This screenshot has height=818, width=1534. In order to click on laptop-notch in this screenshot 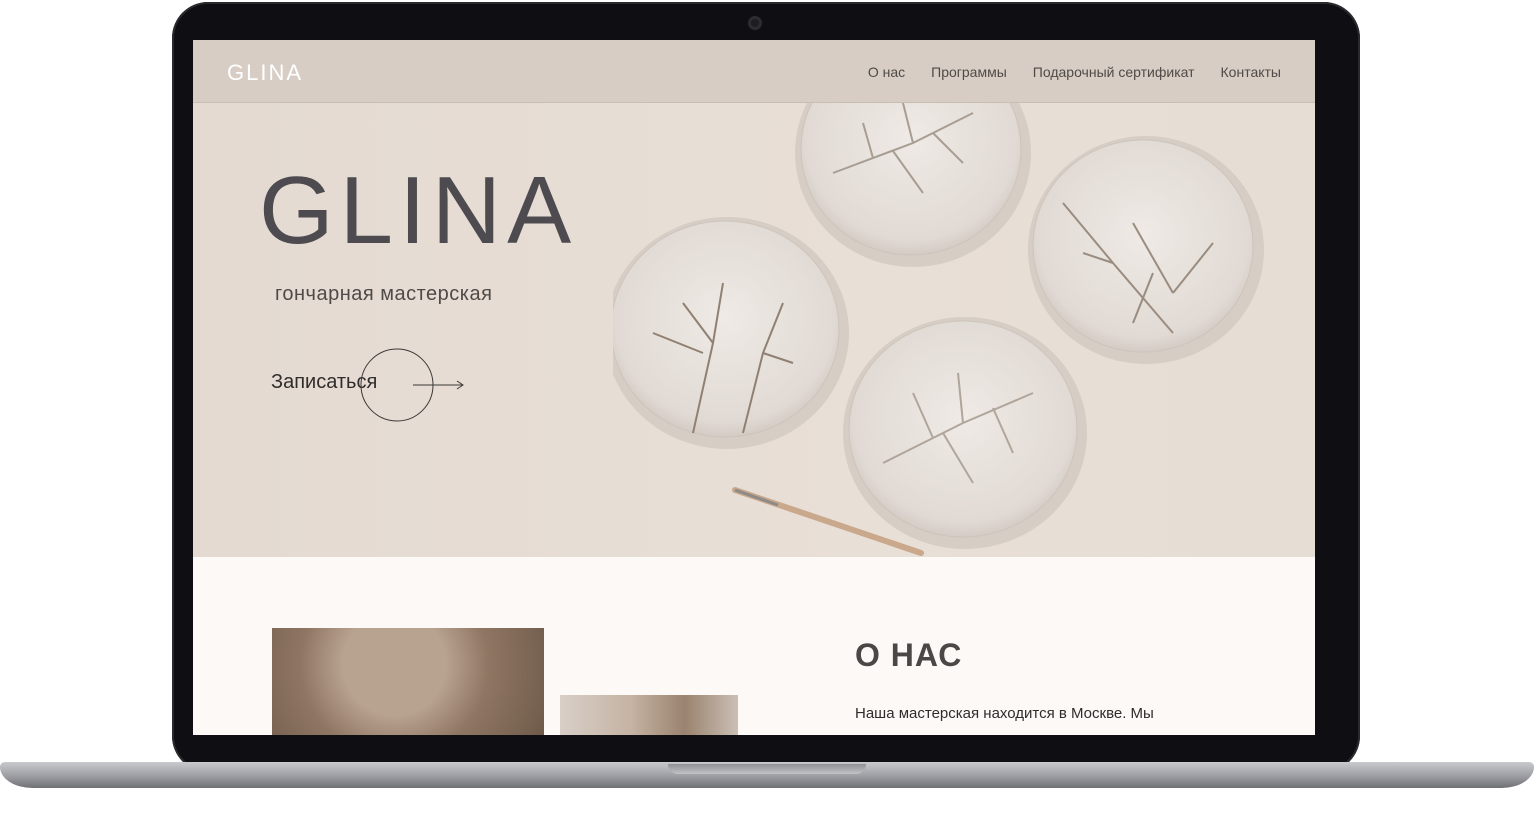, I will do `click(767, 769)`.